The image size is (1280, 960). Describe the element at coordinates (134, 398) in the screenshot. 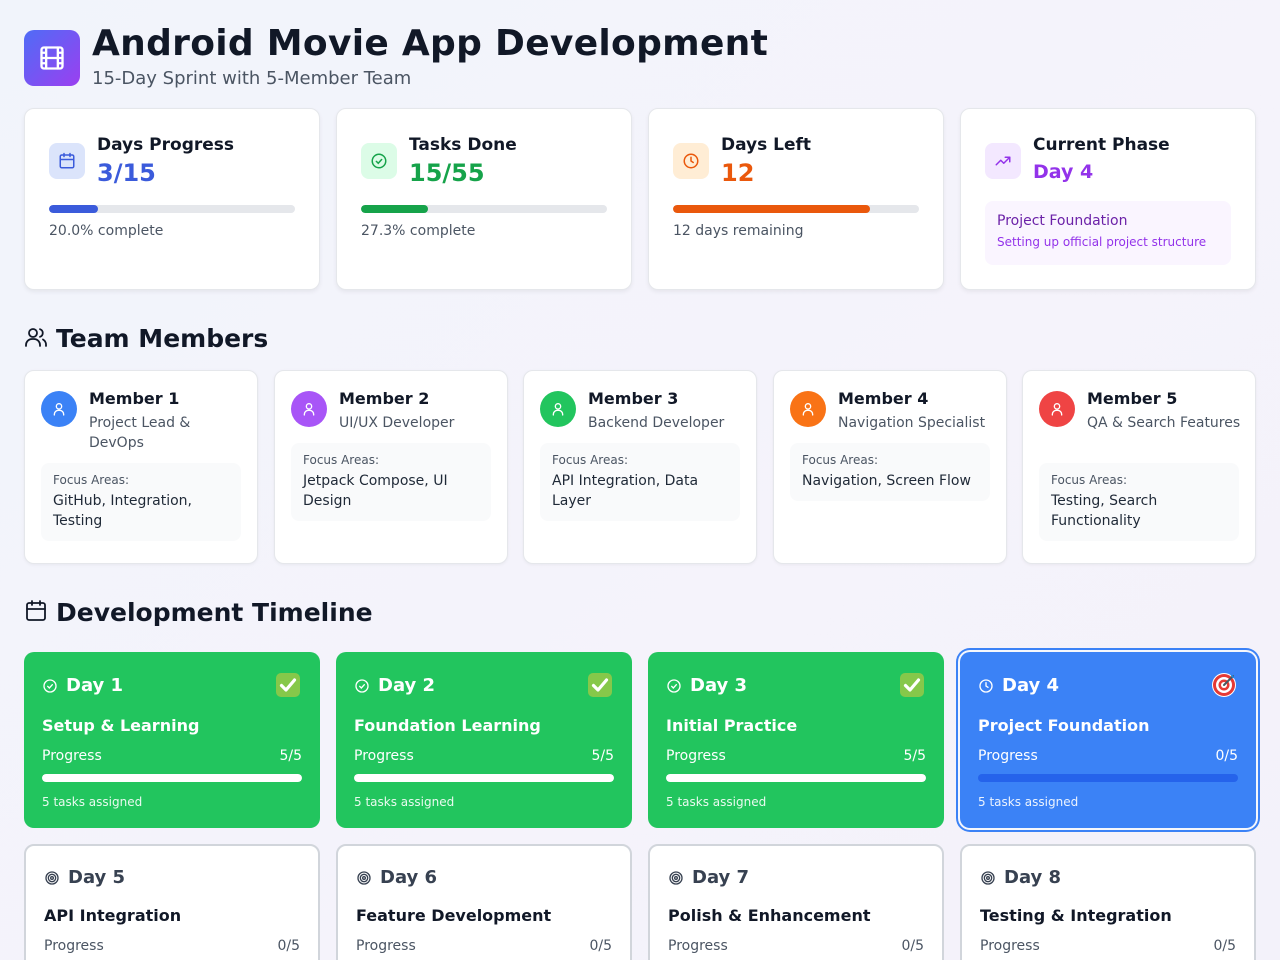

I see `member-name: Member 1` at that location.